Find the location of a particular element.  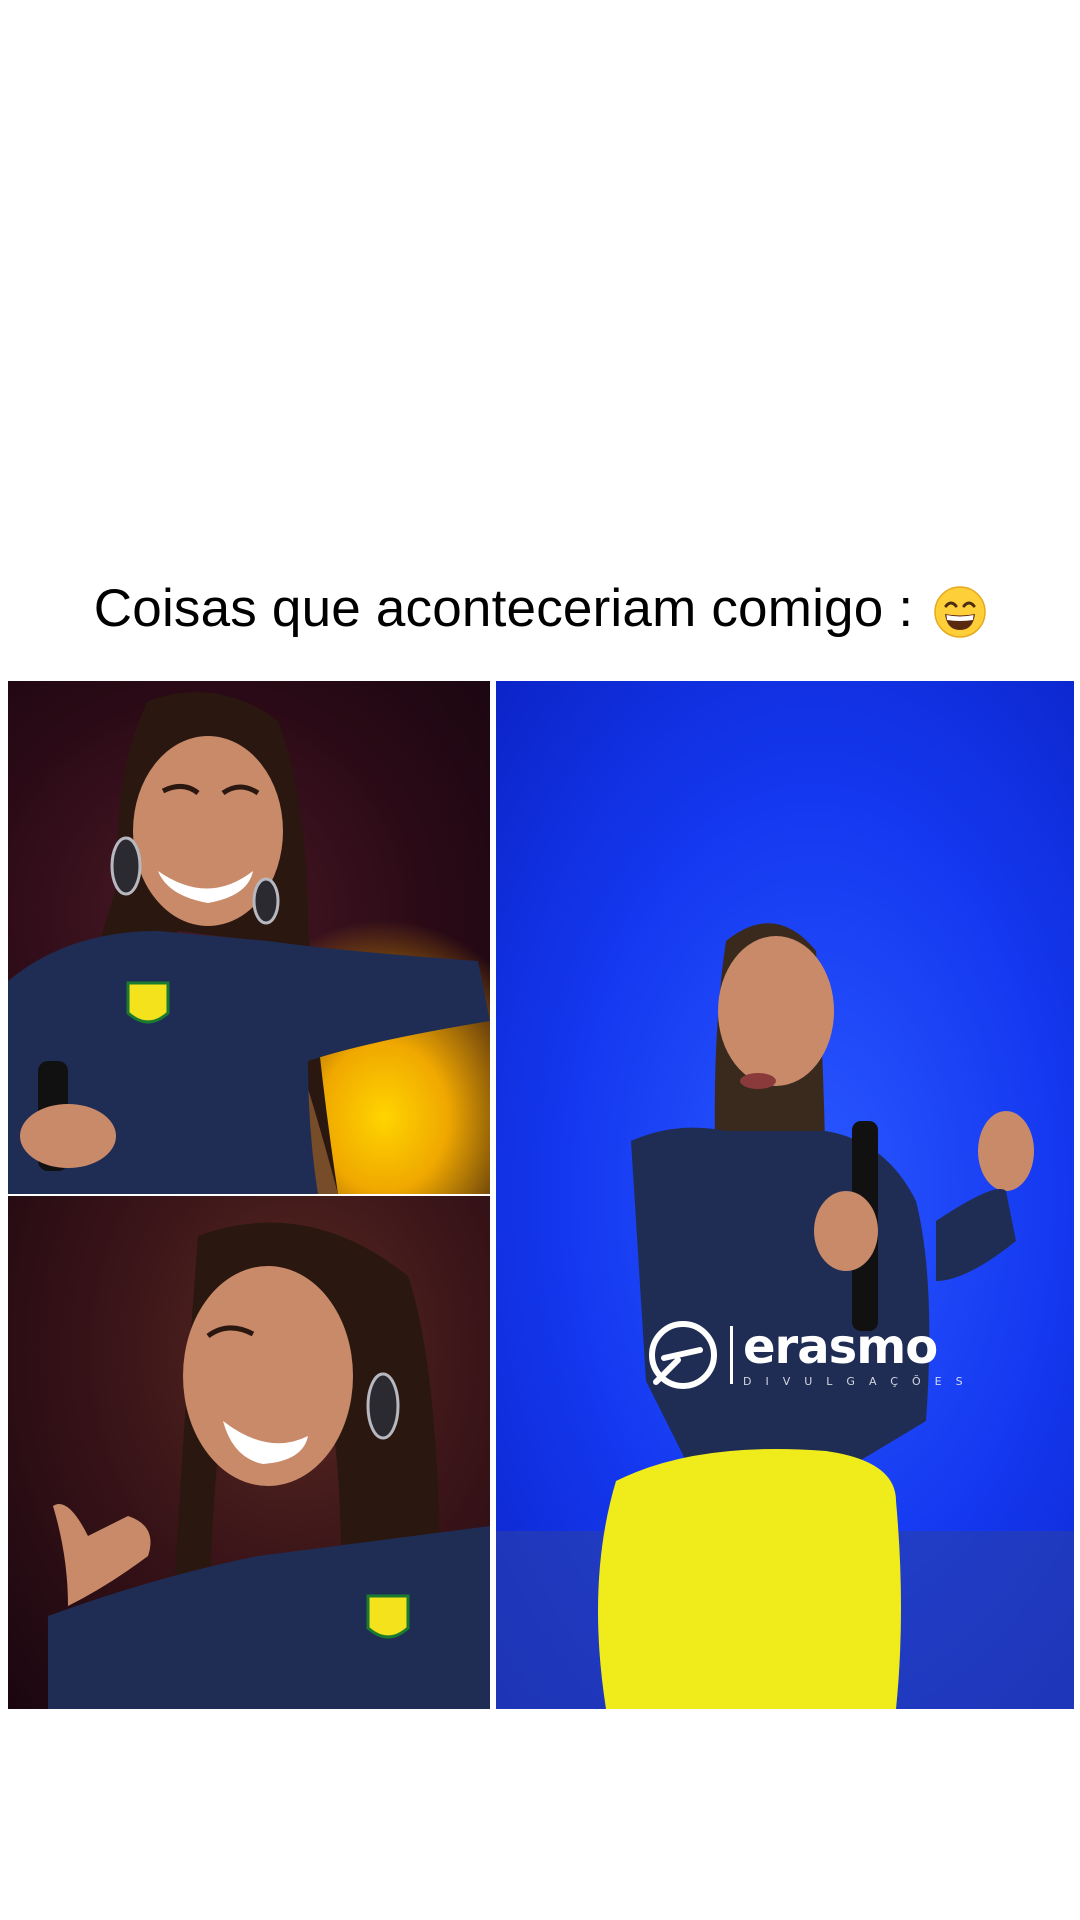

caption-text: Coisas que aconteceriam comigo : is located at coordinates (503, 608).